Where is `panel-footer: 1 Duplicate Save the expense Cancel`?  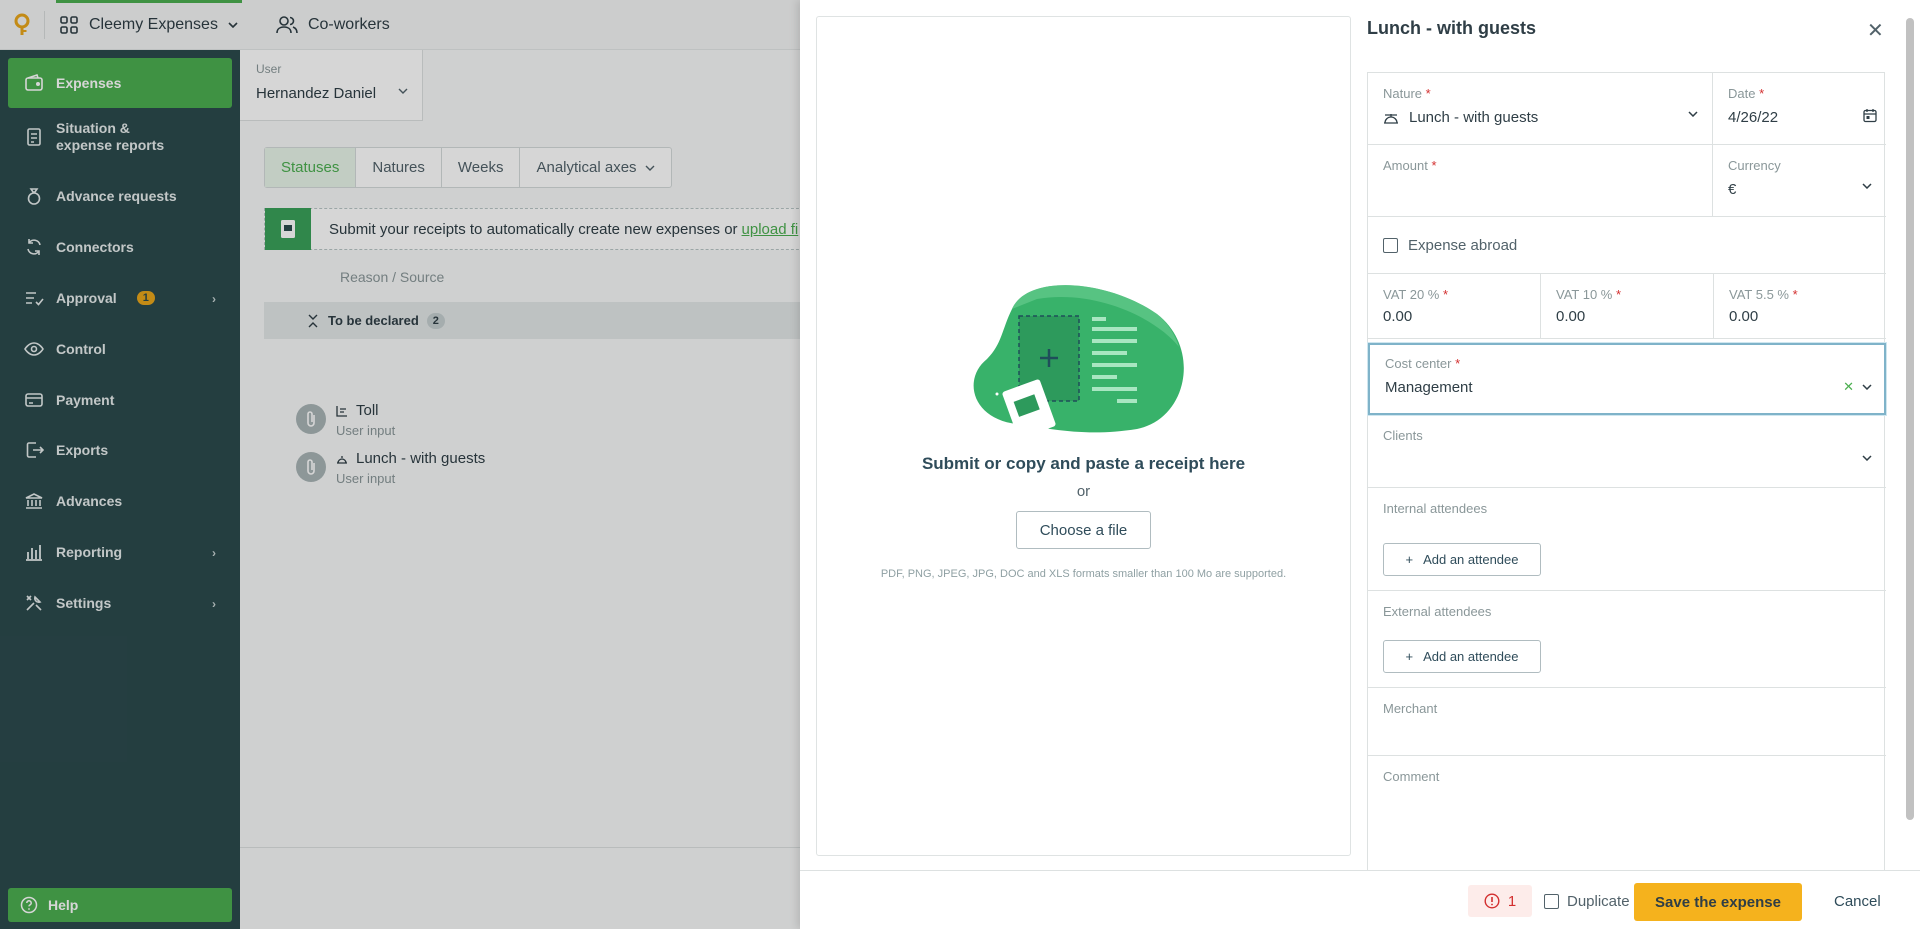 panel-footer: 1 Duplicate Save the expense Cancel is located at coordinates (1360, 899).